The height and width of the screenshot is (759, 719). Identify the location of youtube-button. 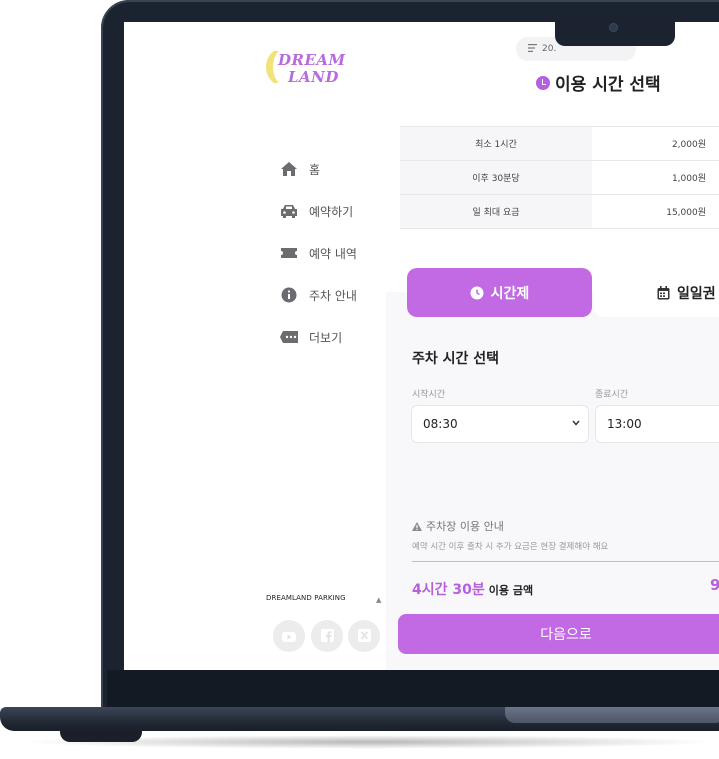
(289, 636).